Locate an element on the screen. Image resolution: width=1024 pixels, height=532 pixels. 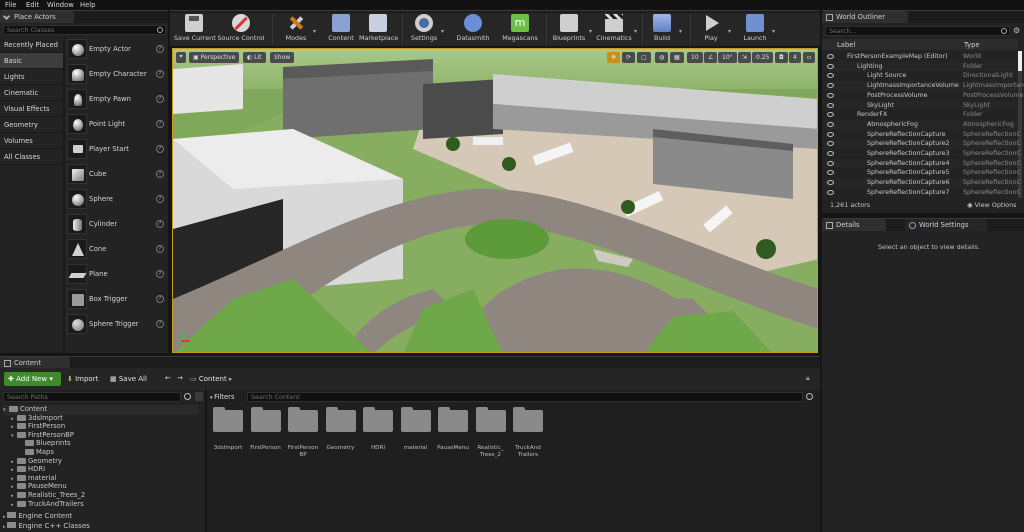
scale-snap-icon: ⇲ is located at coordinates (745, 57).